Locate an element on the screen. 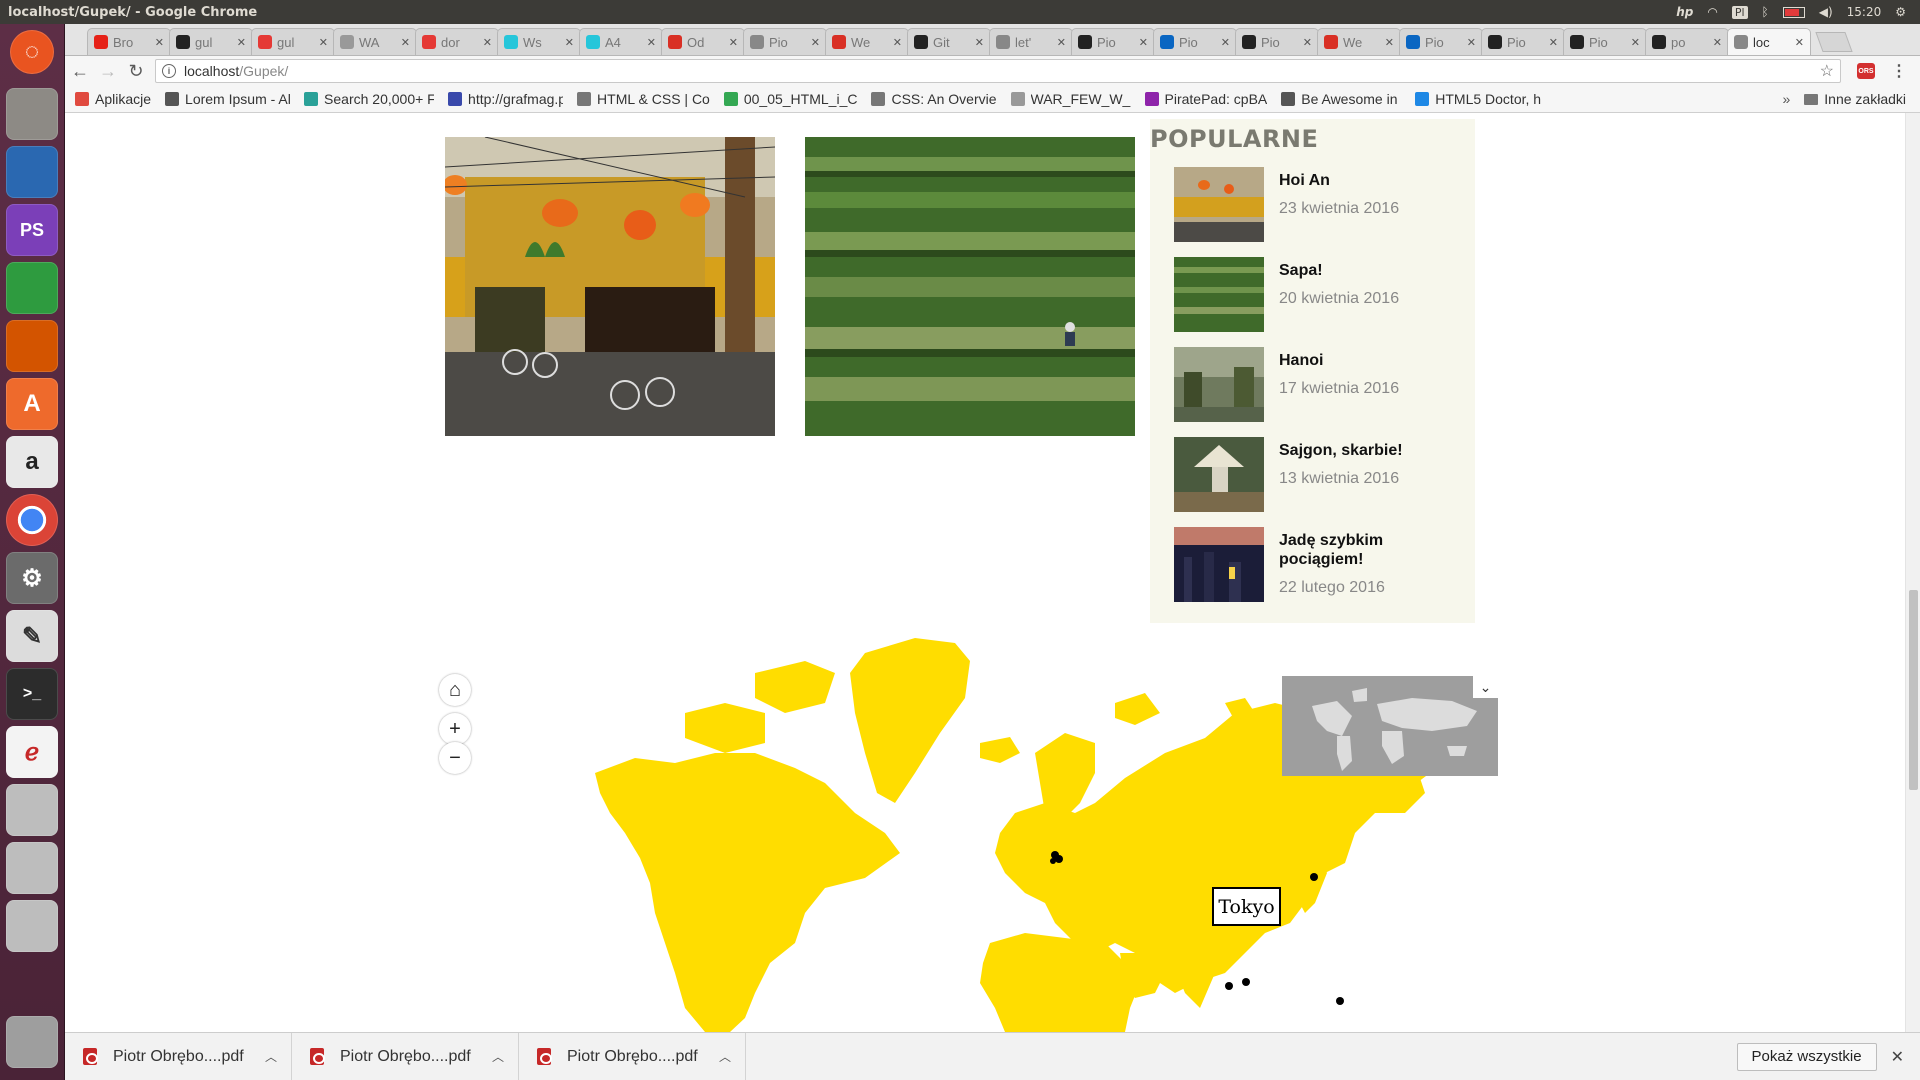 This screenshot has width=1920, height=1080. map-zoom-in-button: + is located at coordinates (455, 729).